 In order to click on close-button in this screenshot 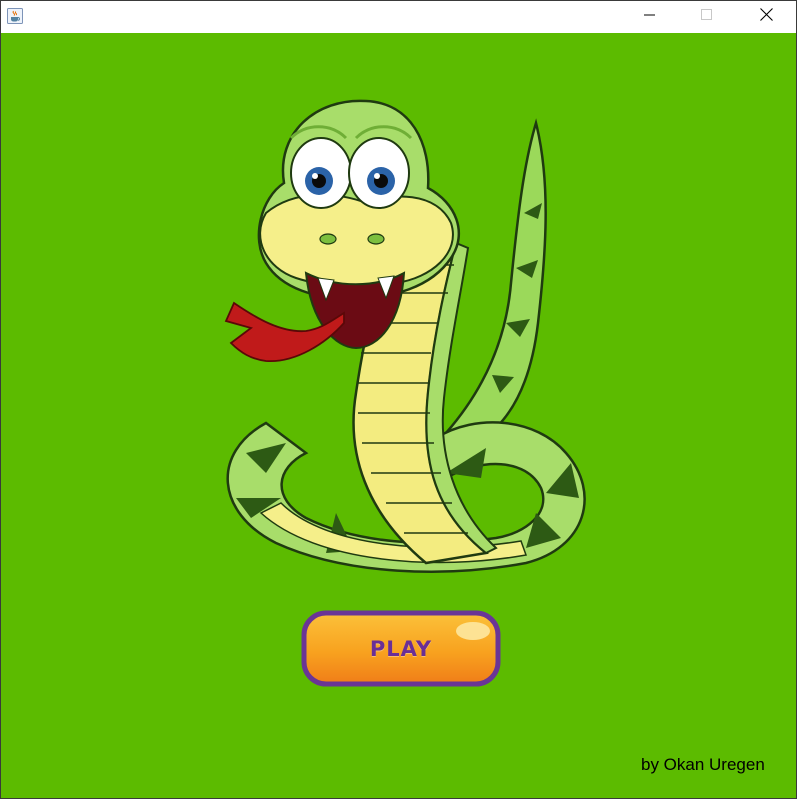, I will do `click(766, 17)`.